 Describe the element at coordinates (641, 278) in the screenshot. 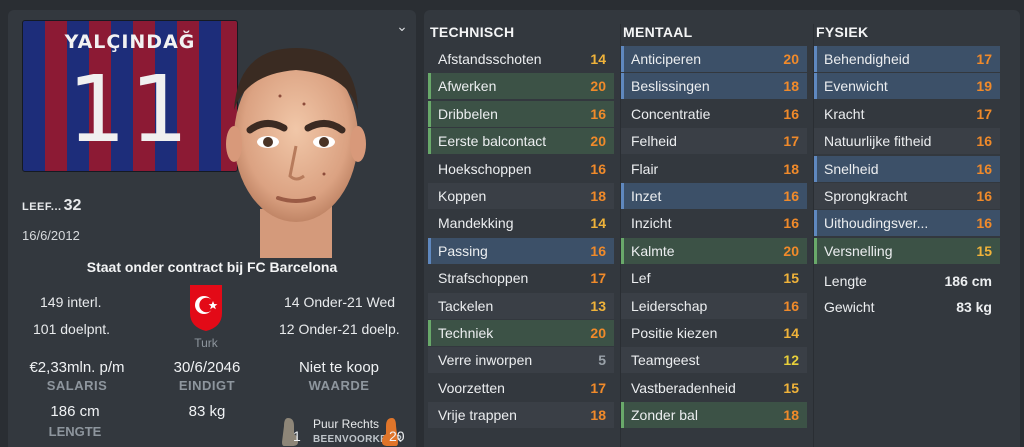

I see `attribute-name: Lef` at that location.